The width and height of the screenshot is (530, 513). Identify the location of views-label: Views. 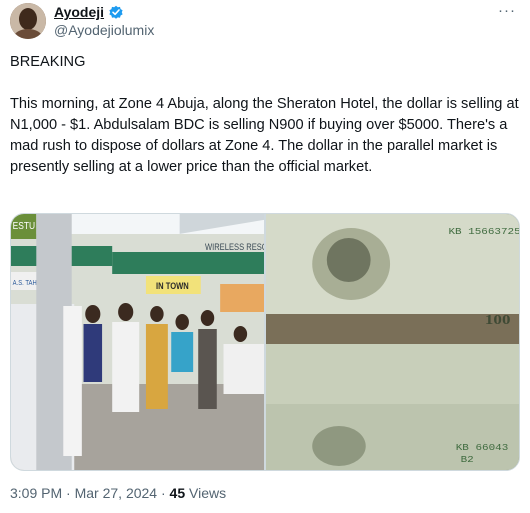
(208, 493).